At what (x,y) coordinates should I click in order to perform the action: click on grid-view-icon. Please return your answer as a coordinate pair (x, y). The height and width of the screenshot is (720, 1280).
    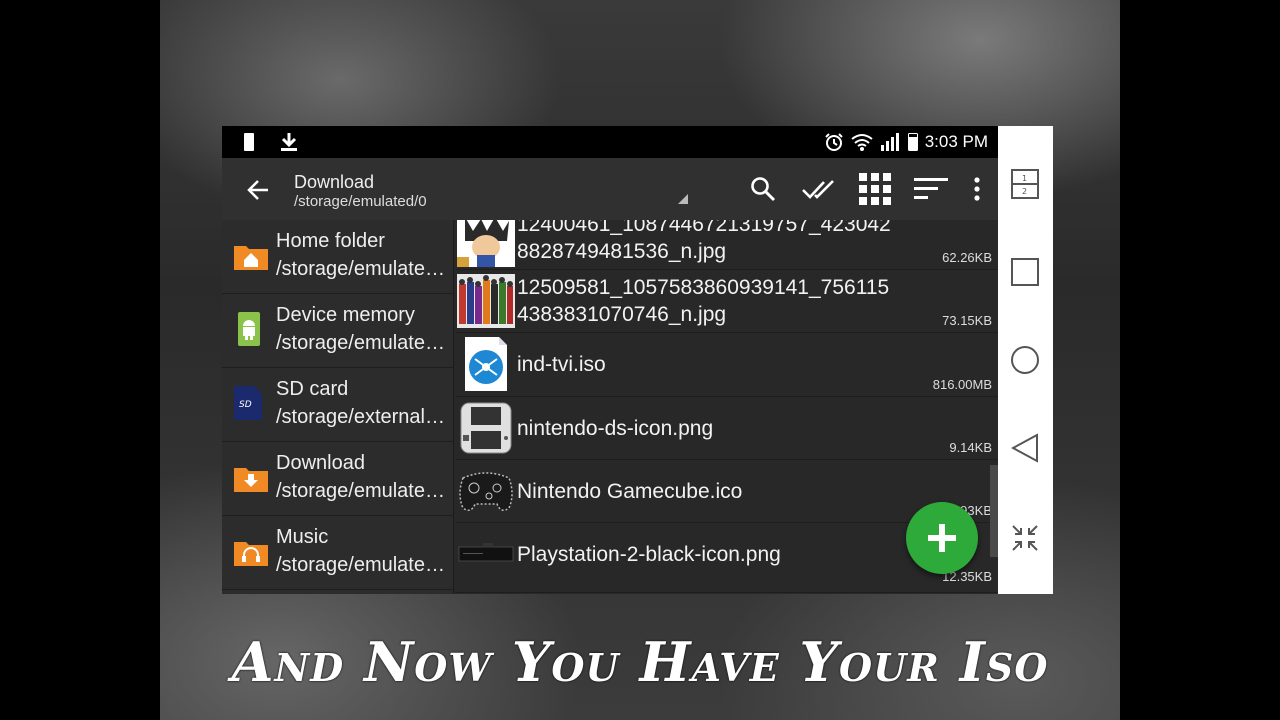
    Looking at the image, I should click on (875, 189).